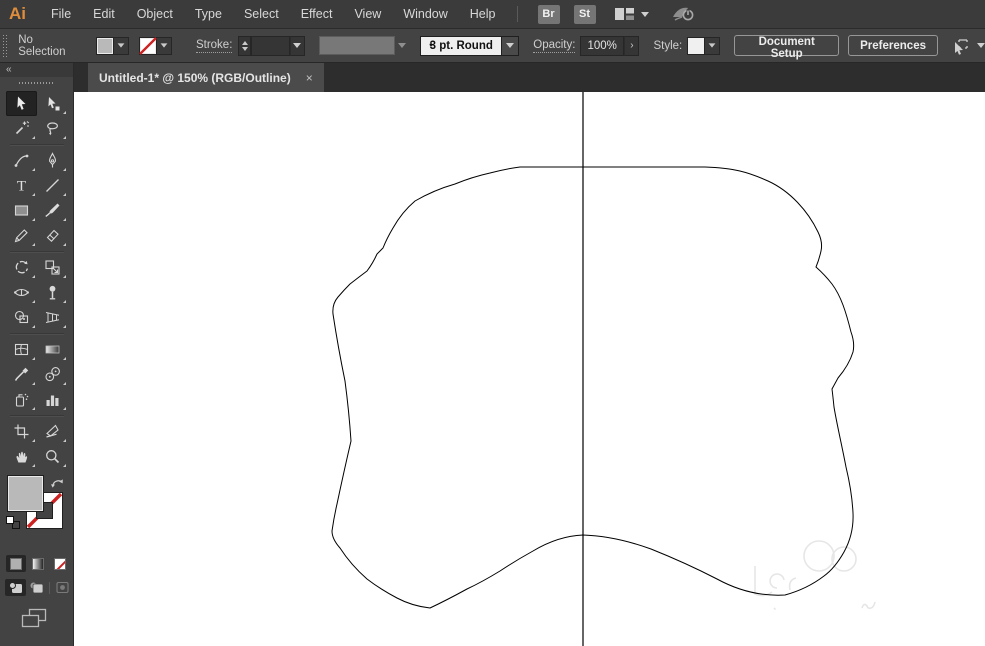 The width and height of the screenshot is (985, 646). Describe the element at coordinates (21, 267) in the screenshot. I see `tool-rotate` at that location.